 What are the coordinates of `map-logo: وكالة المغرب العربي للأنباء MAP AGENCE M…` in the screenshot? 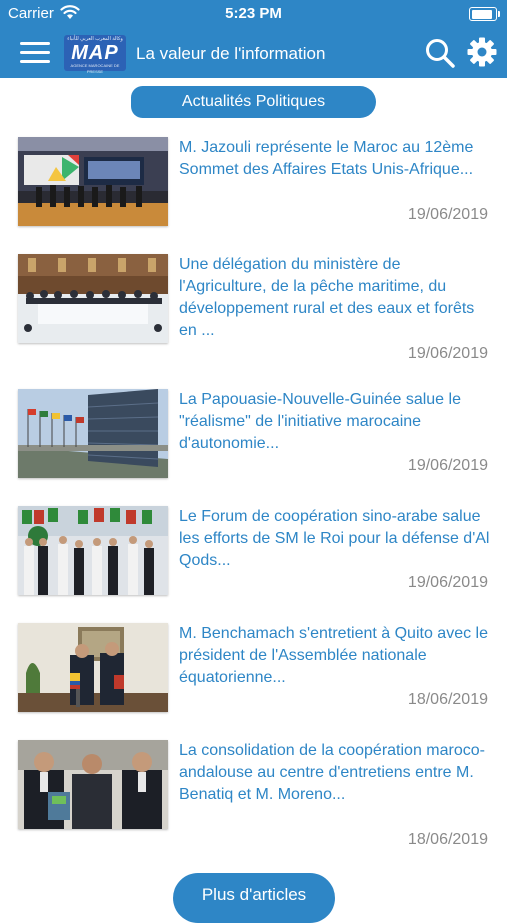 It's located at (95, 54).